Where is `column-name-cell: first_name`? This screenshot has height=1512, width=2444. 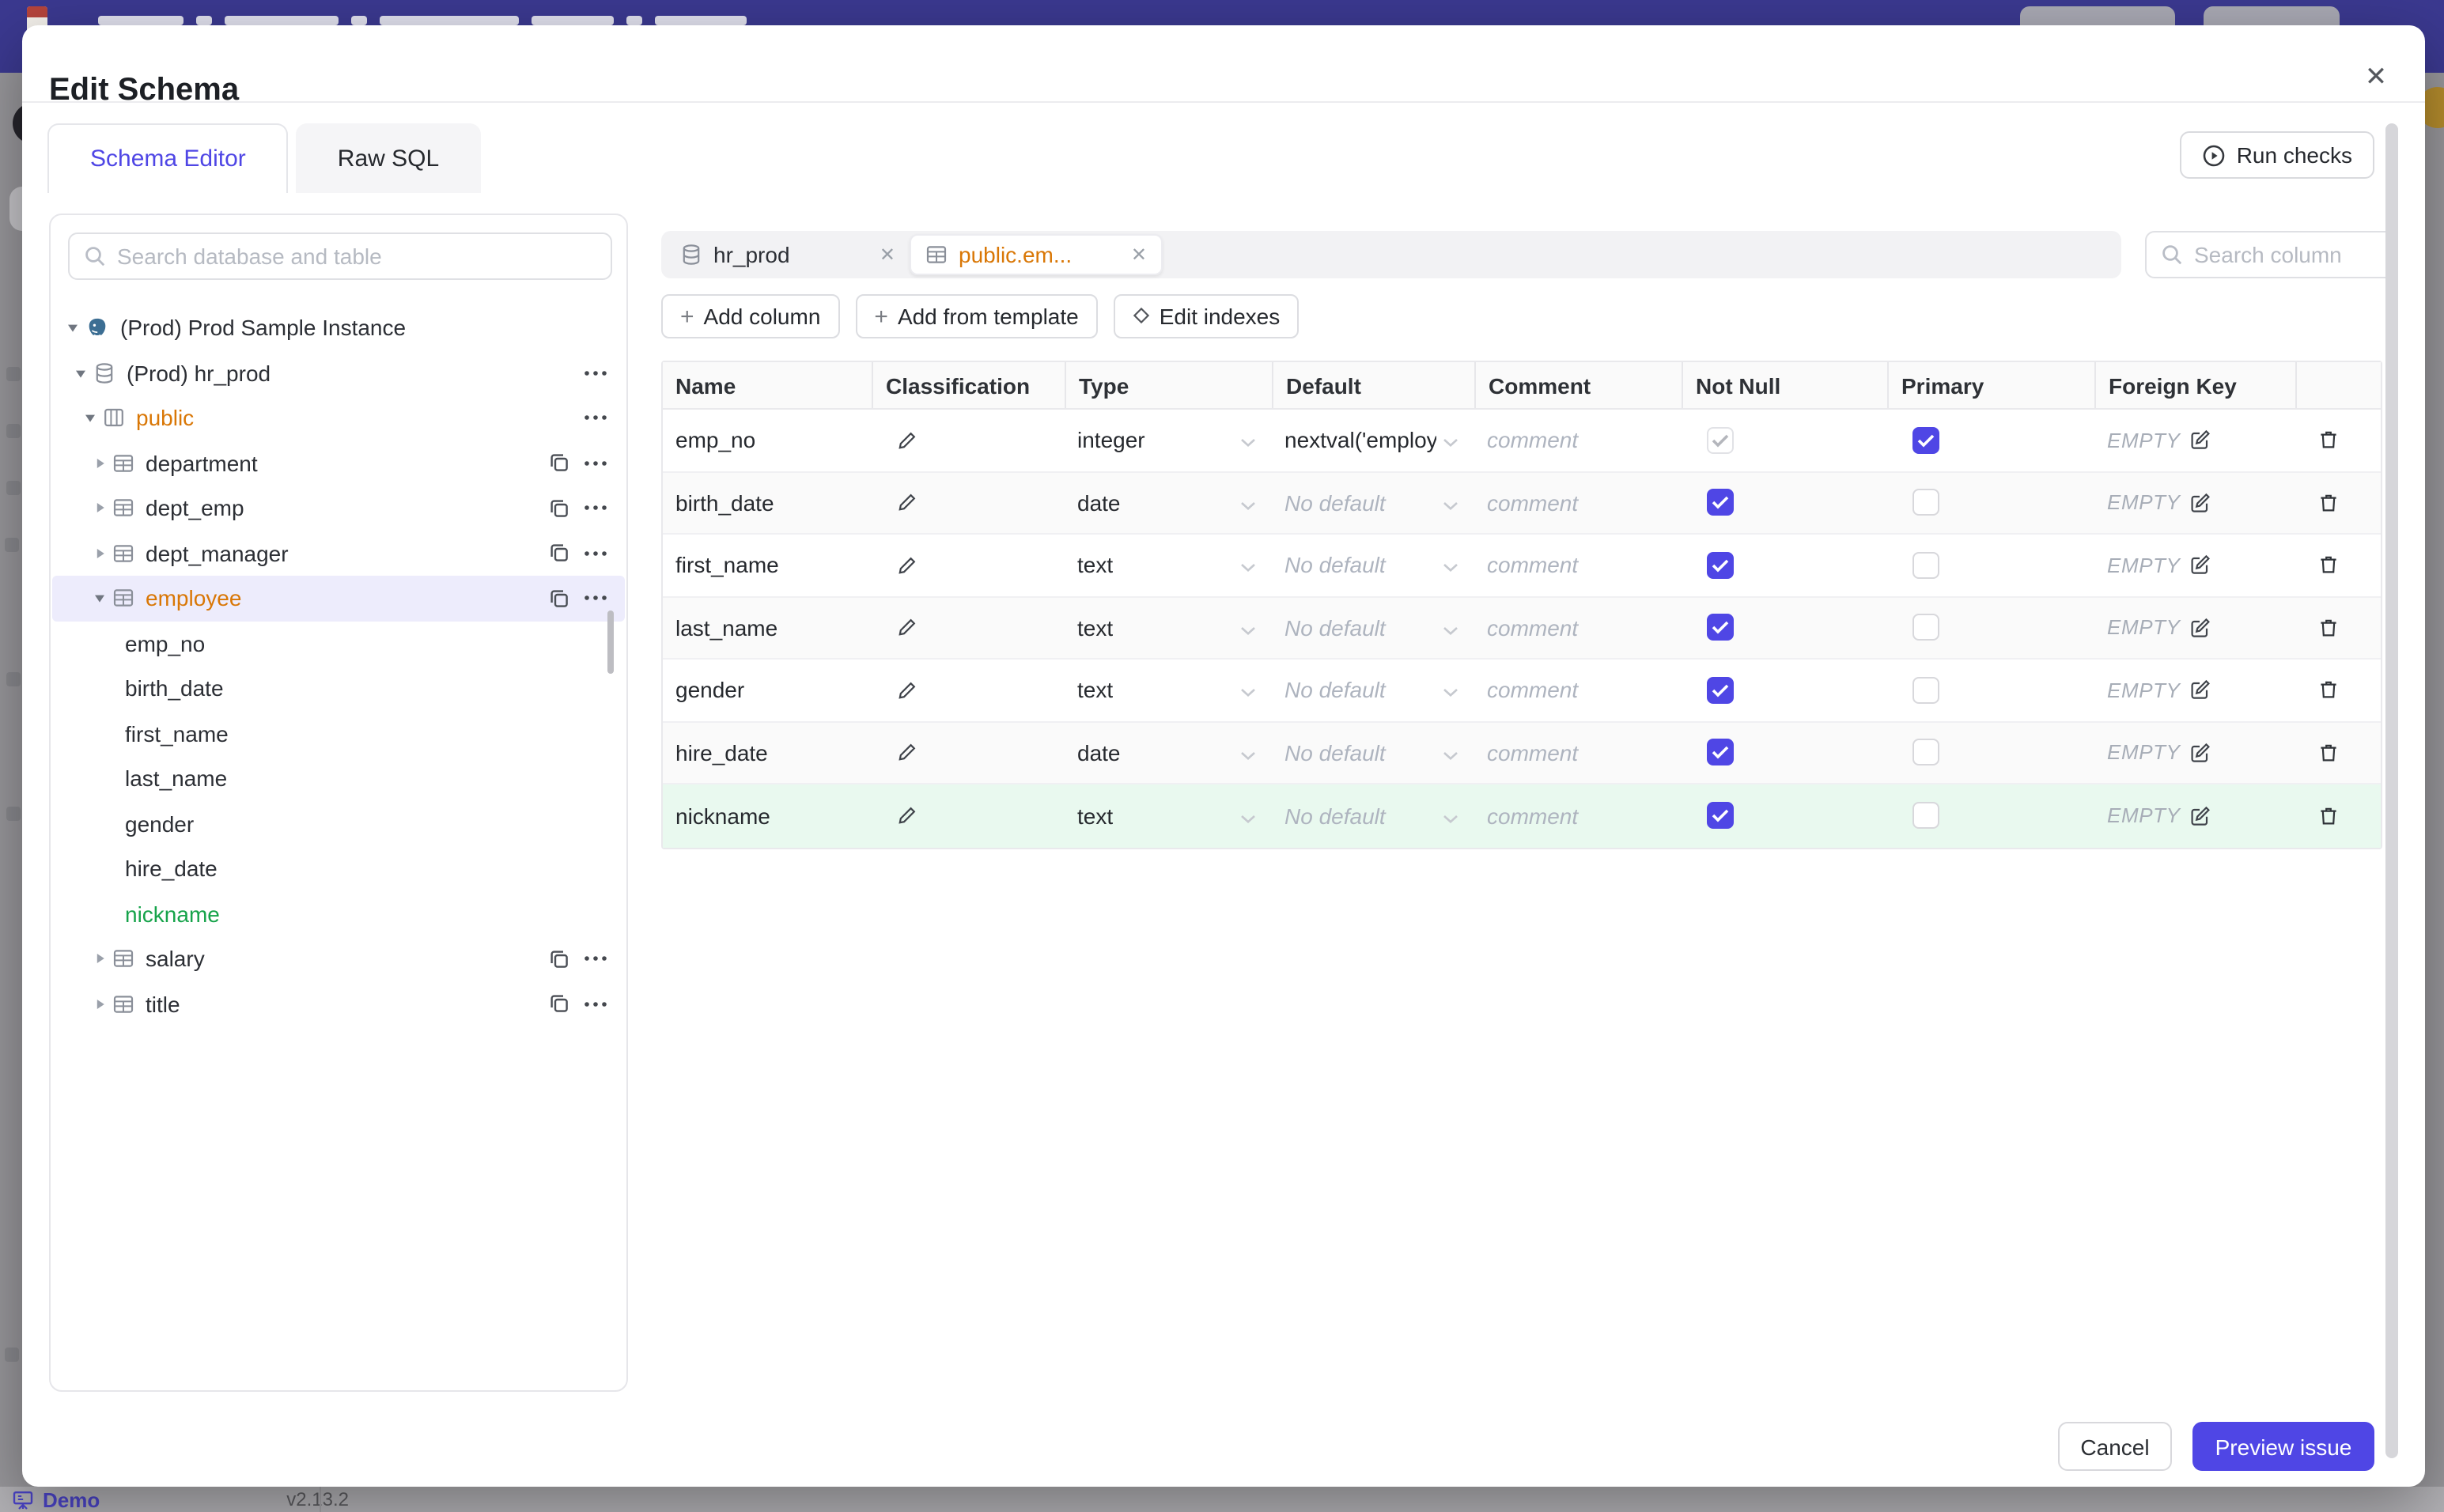 column-name-cell: first_name is located at coordinates (767, 565).